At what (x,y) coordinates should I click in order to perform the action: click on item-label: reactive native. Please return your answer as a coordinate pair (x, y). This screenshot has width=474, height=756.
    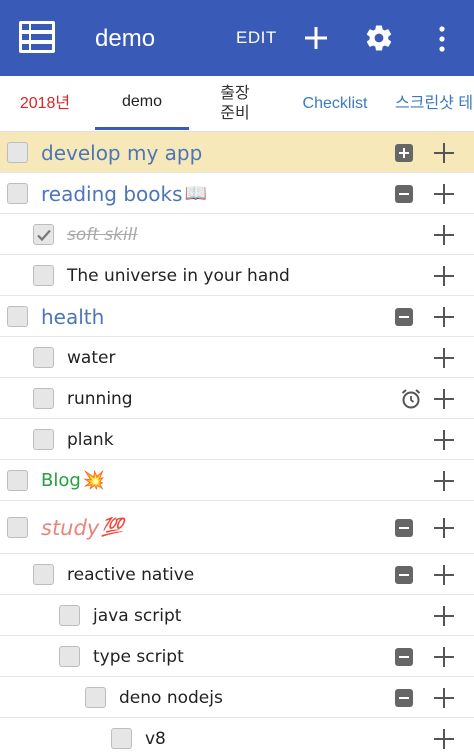
    Looking at the image, I should click on (130, 574).